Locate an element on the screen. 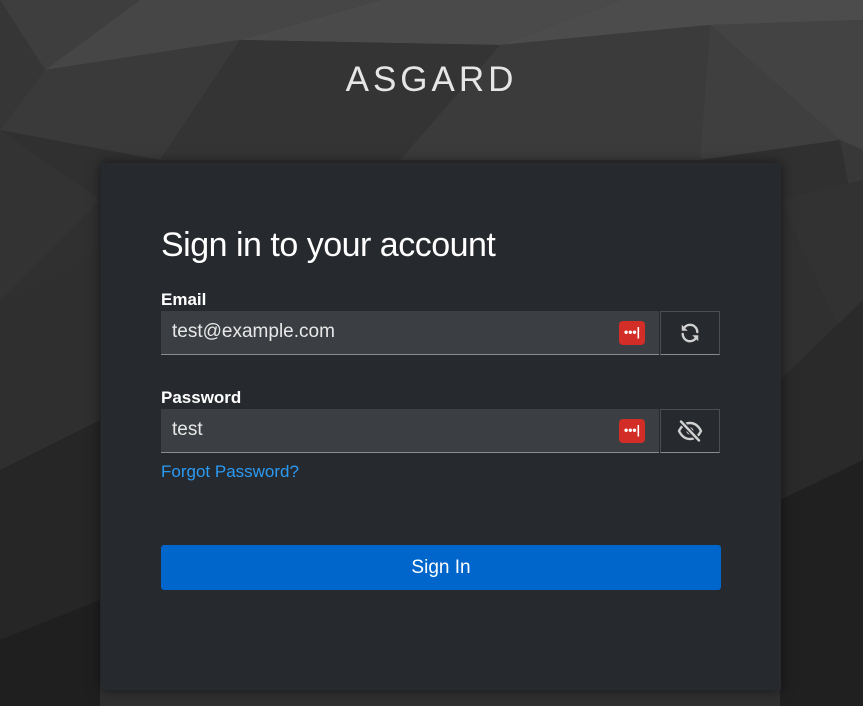  page-title: Sign in to your account is located at coordinates (328, 245).